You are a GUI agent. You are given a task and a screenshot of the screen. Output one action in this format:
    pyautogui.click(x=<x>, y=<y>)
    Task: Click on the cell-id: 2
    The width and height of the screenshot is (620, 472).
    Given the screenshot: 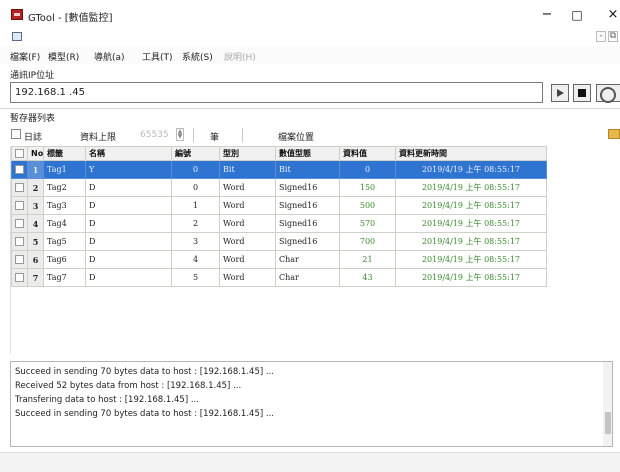 What is the action you would take?
    pyautogui.click(x=195, y=223)
    